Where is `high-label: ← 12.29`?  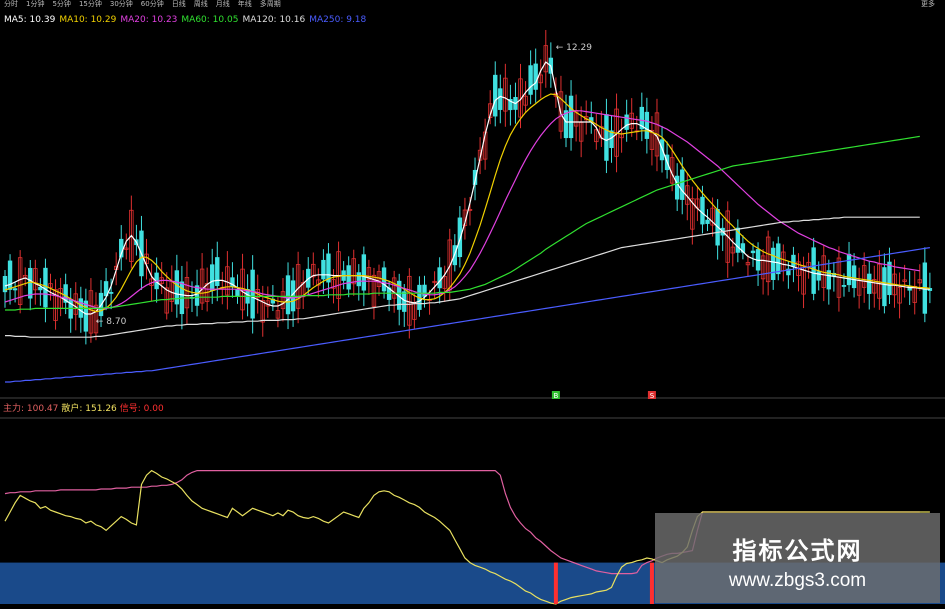
high-label: ← 12.29 is located at coordinates (574, 48).